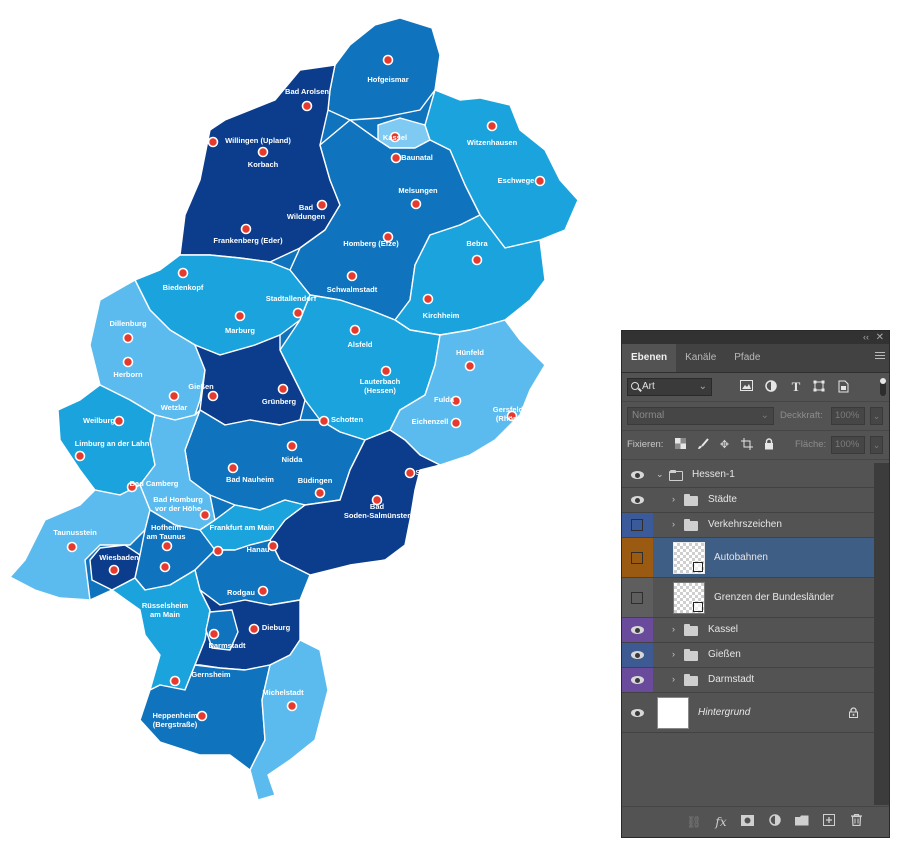  Describe the element at coordinates (723, 629) in the screenshot. I see `layer-name: Kassel` at that location.